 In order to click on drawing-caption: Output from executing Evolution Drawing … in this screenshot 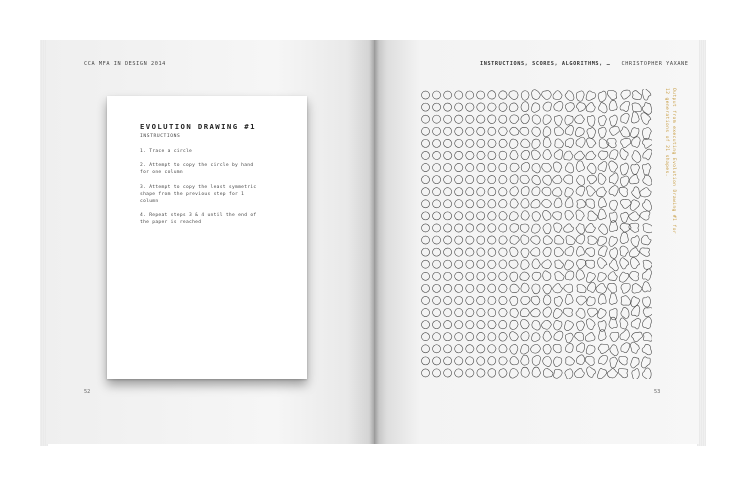, I will do `click(670, 161)`.